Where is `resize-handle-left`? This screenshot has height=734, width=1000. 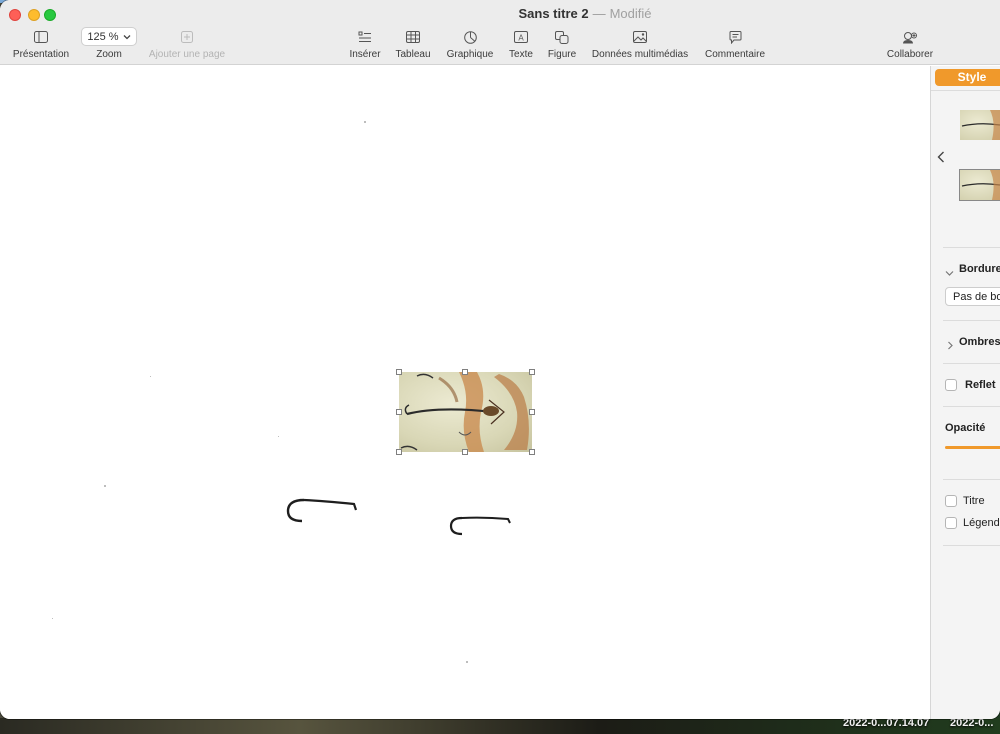 resize-handle-left is located at coordinates (399, 412).